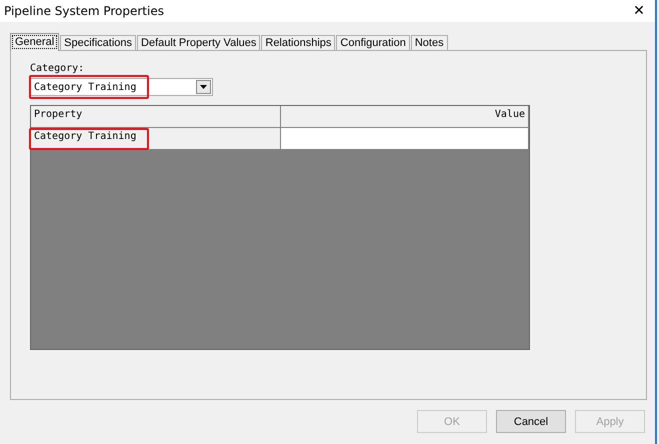 The height and width of the screenshot is (444, 659). What do you see at coordinates (405, 117) in the screenshot?
I see `column-header: Value` at bounding box center [405, 117].